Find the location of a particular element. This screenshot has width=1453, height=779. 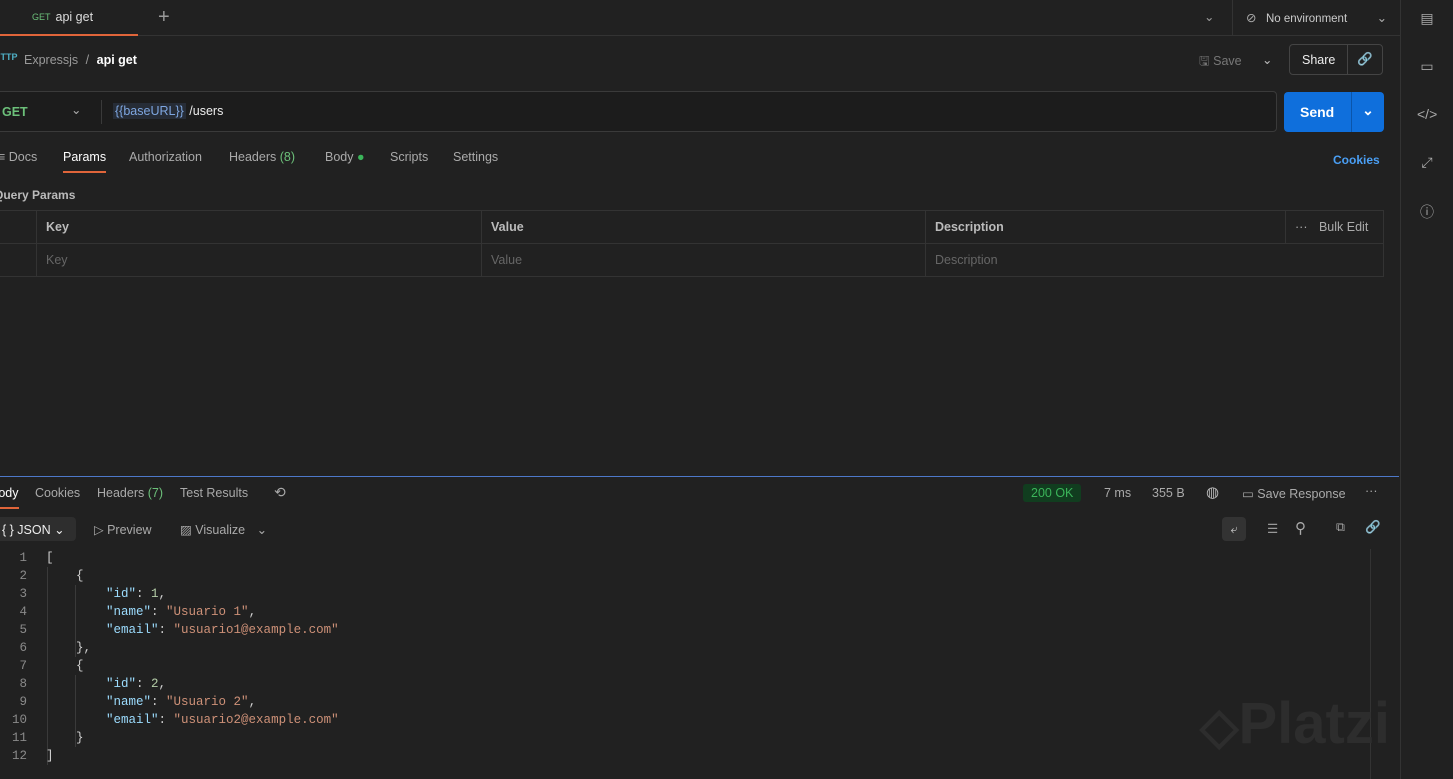

line-number: 9 is located at coordinates (23, 702).